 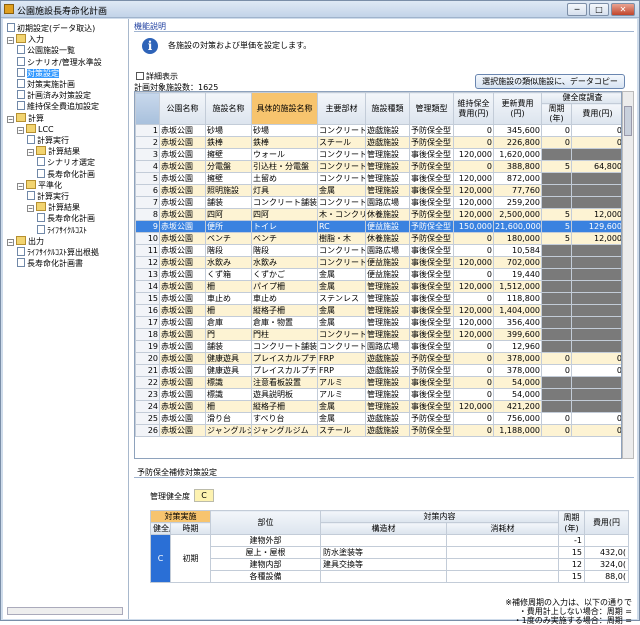 I want to click on table-row: 2 赤坂公園 鉄棒 鉄棒 スチール 遊戯施設 予防保全型 0 226,800 0 0, so click(x=378, y=142).